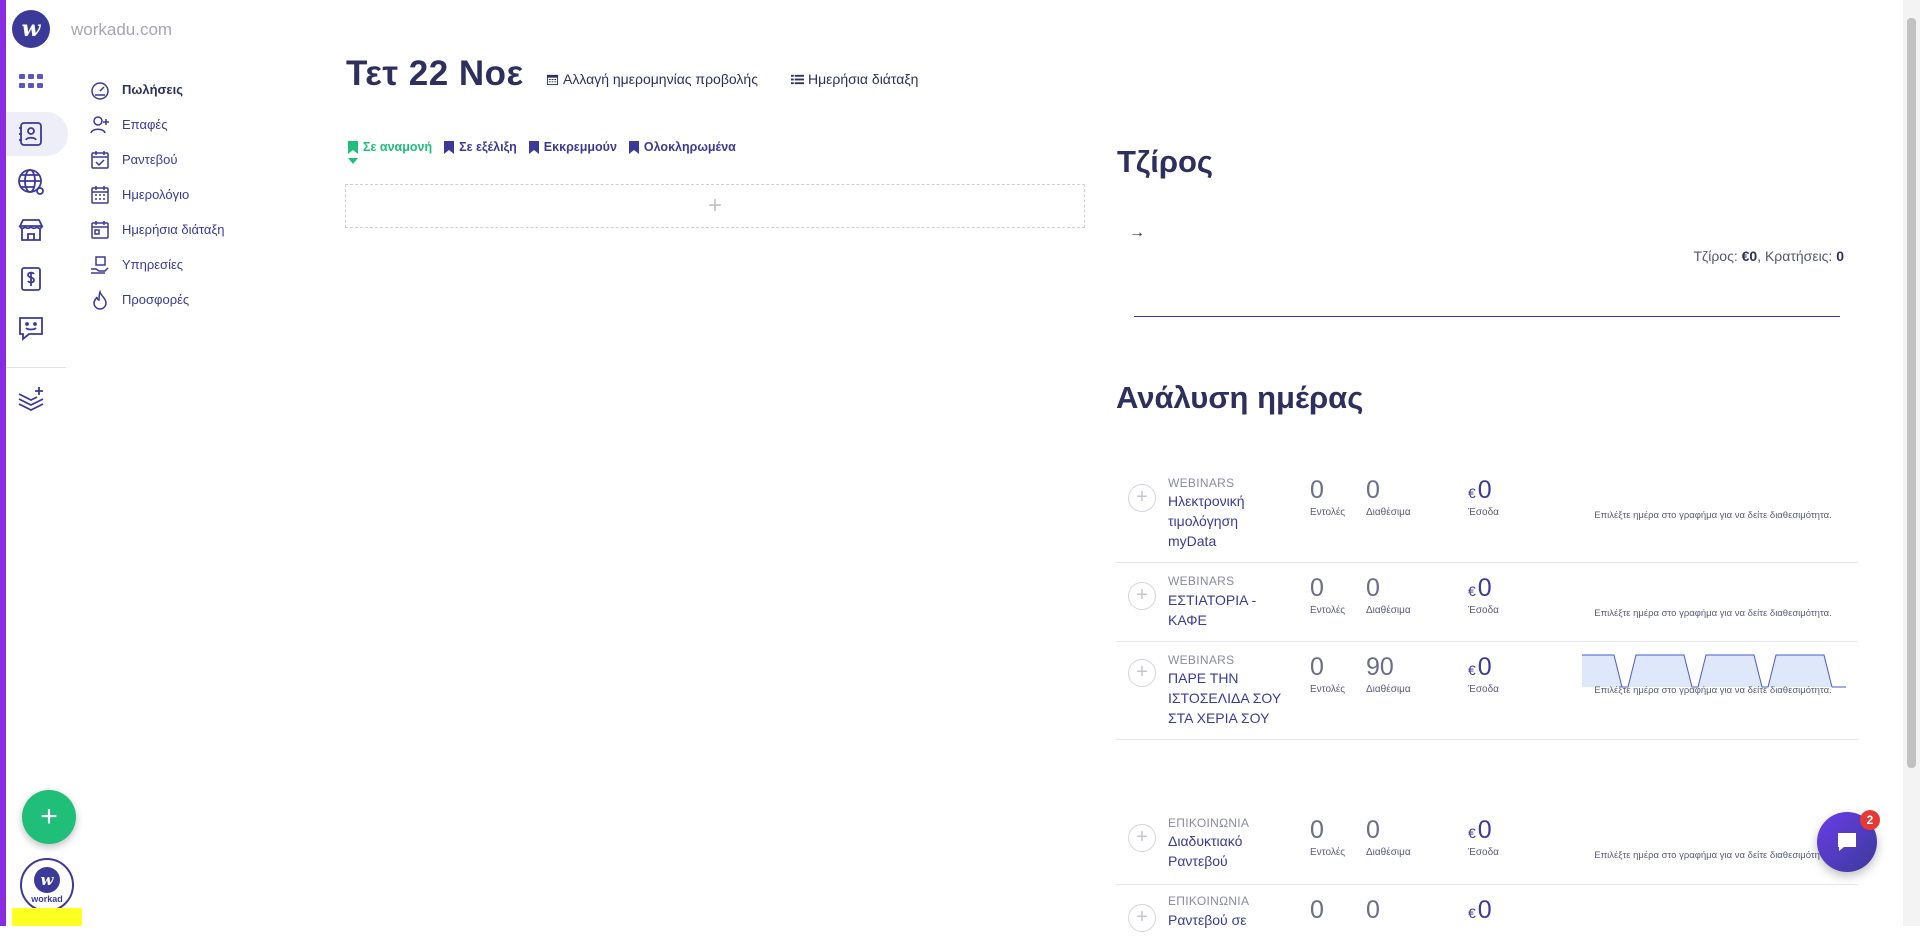 The width and height of the screenshot is (1920, 944). What do you see at coordinates (1228, 521) in the screenshot?
I see `service-name: Ηλεκτρονική τιμολόγηση myData` at bounding box center [1228, 521].